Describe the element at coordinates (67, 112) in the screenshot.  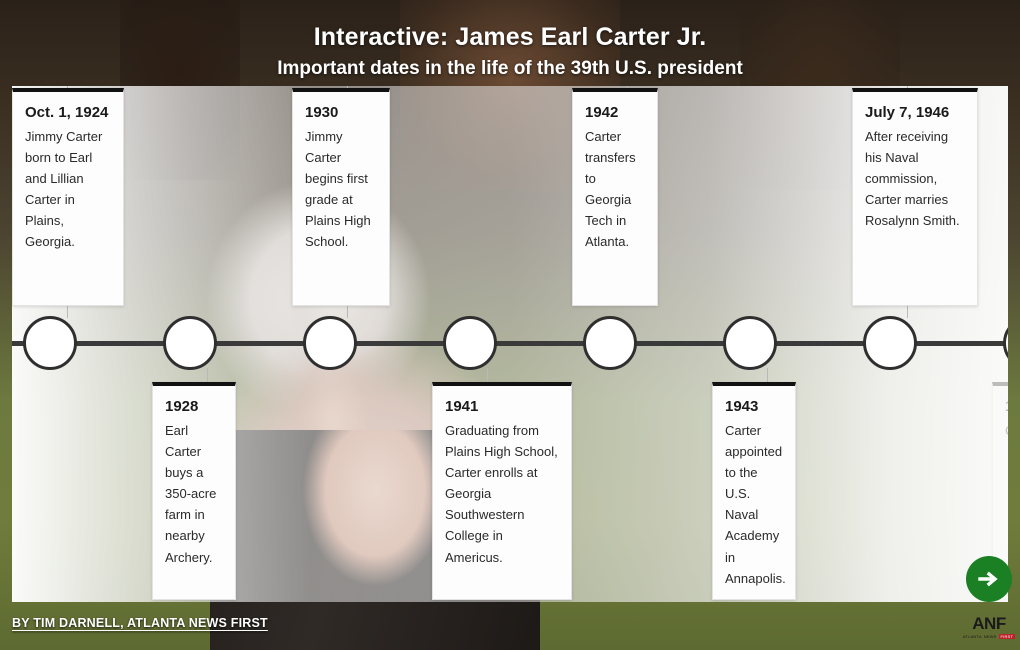
I see `timeline-card-date: Oct. 1, 1924` at that location.